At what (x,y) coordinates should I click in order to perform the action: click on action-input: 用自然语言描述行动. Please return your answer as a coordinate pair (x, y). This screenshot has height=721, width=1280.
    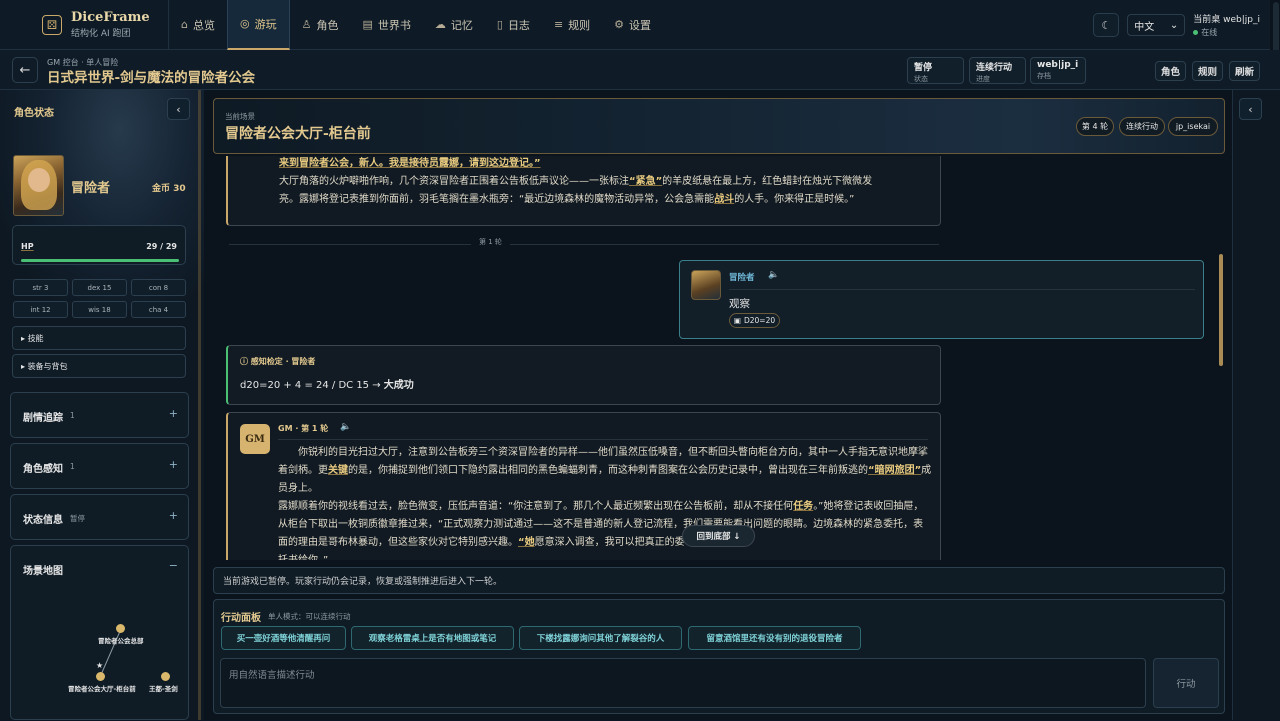
    Looking at the image, I should click on (683, 683).